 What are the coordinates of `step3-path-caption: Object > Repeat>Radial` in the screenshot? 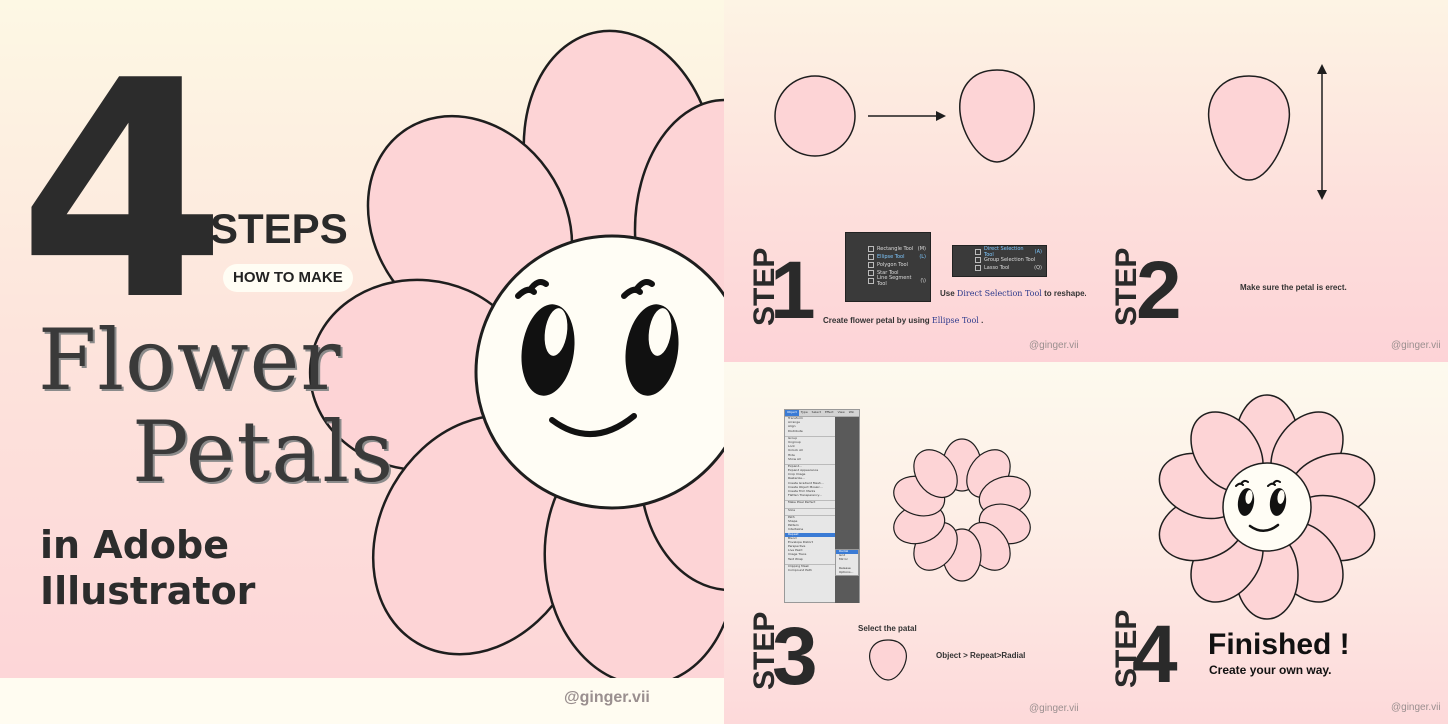 It's located at (981, 655).